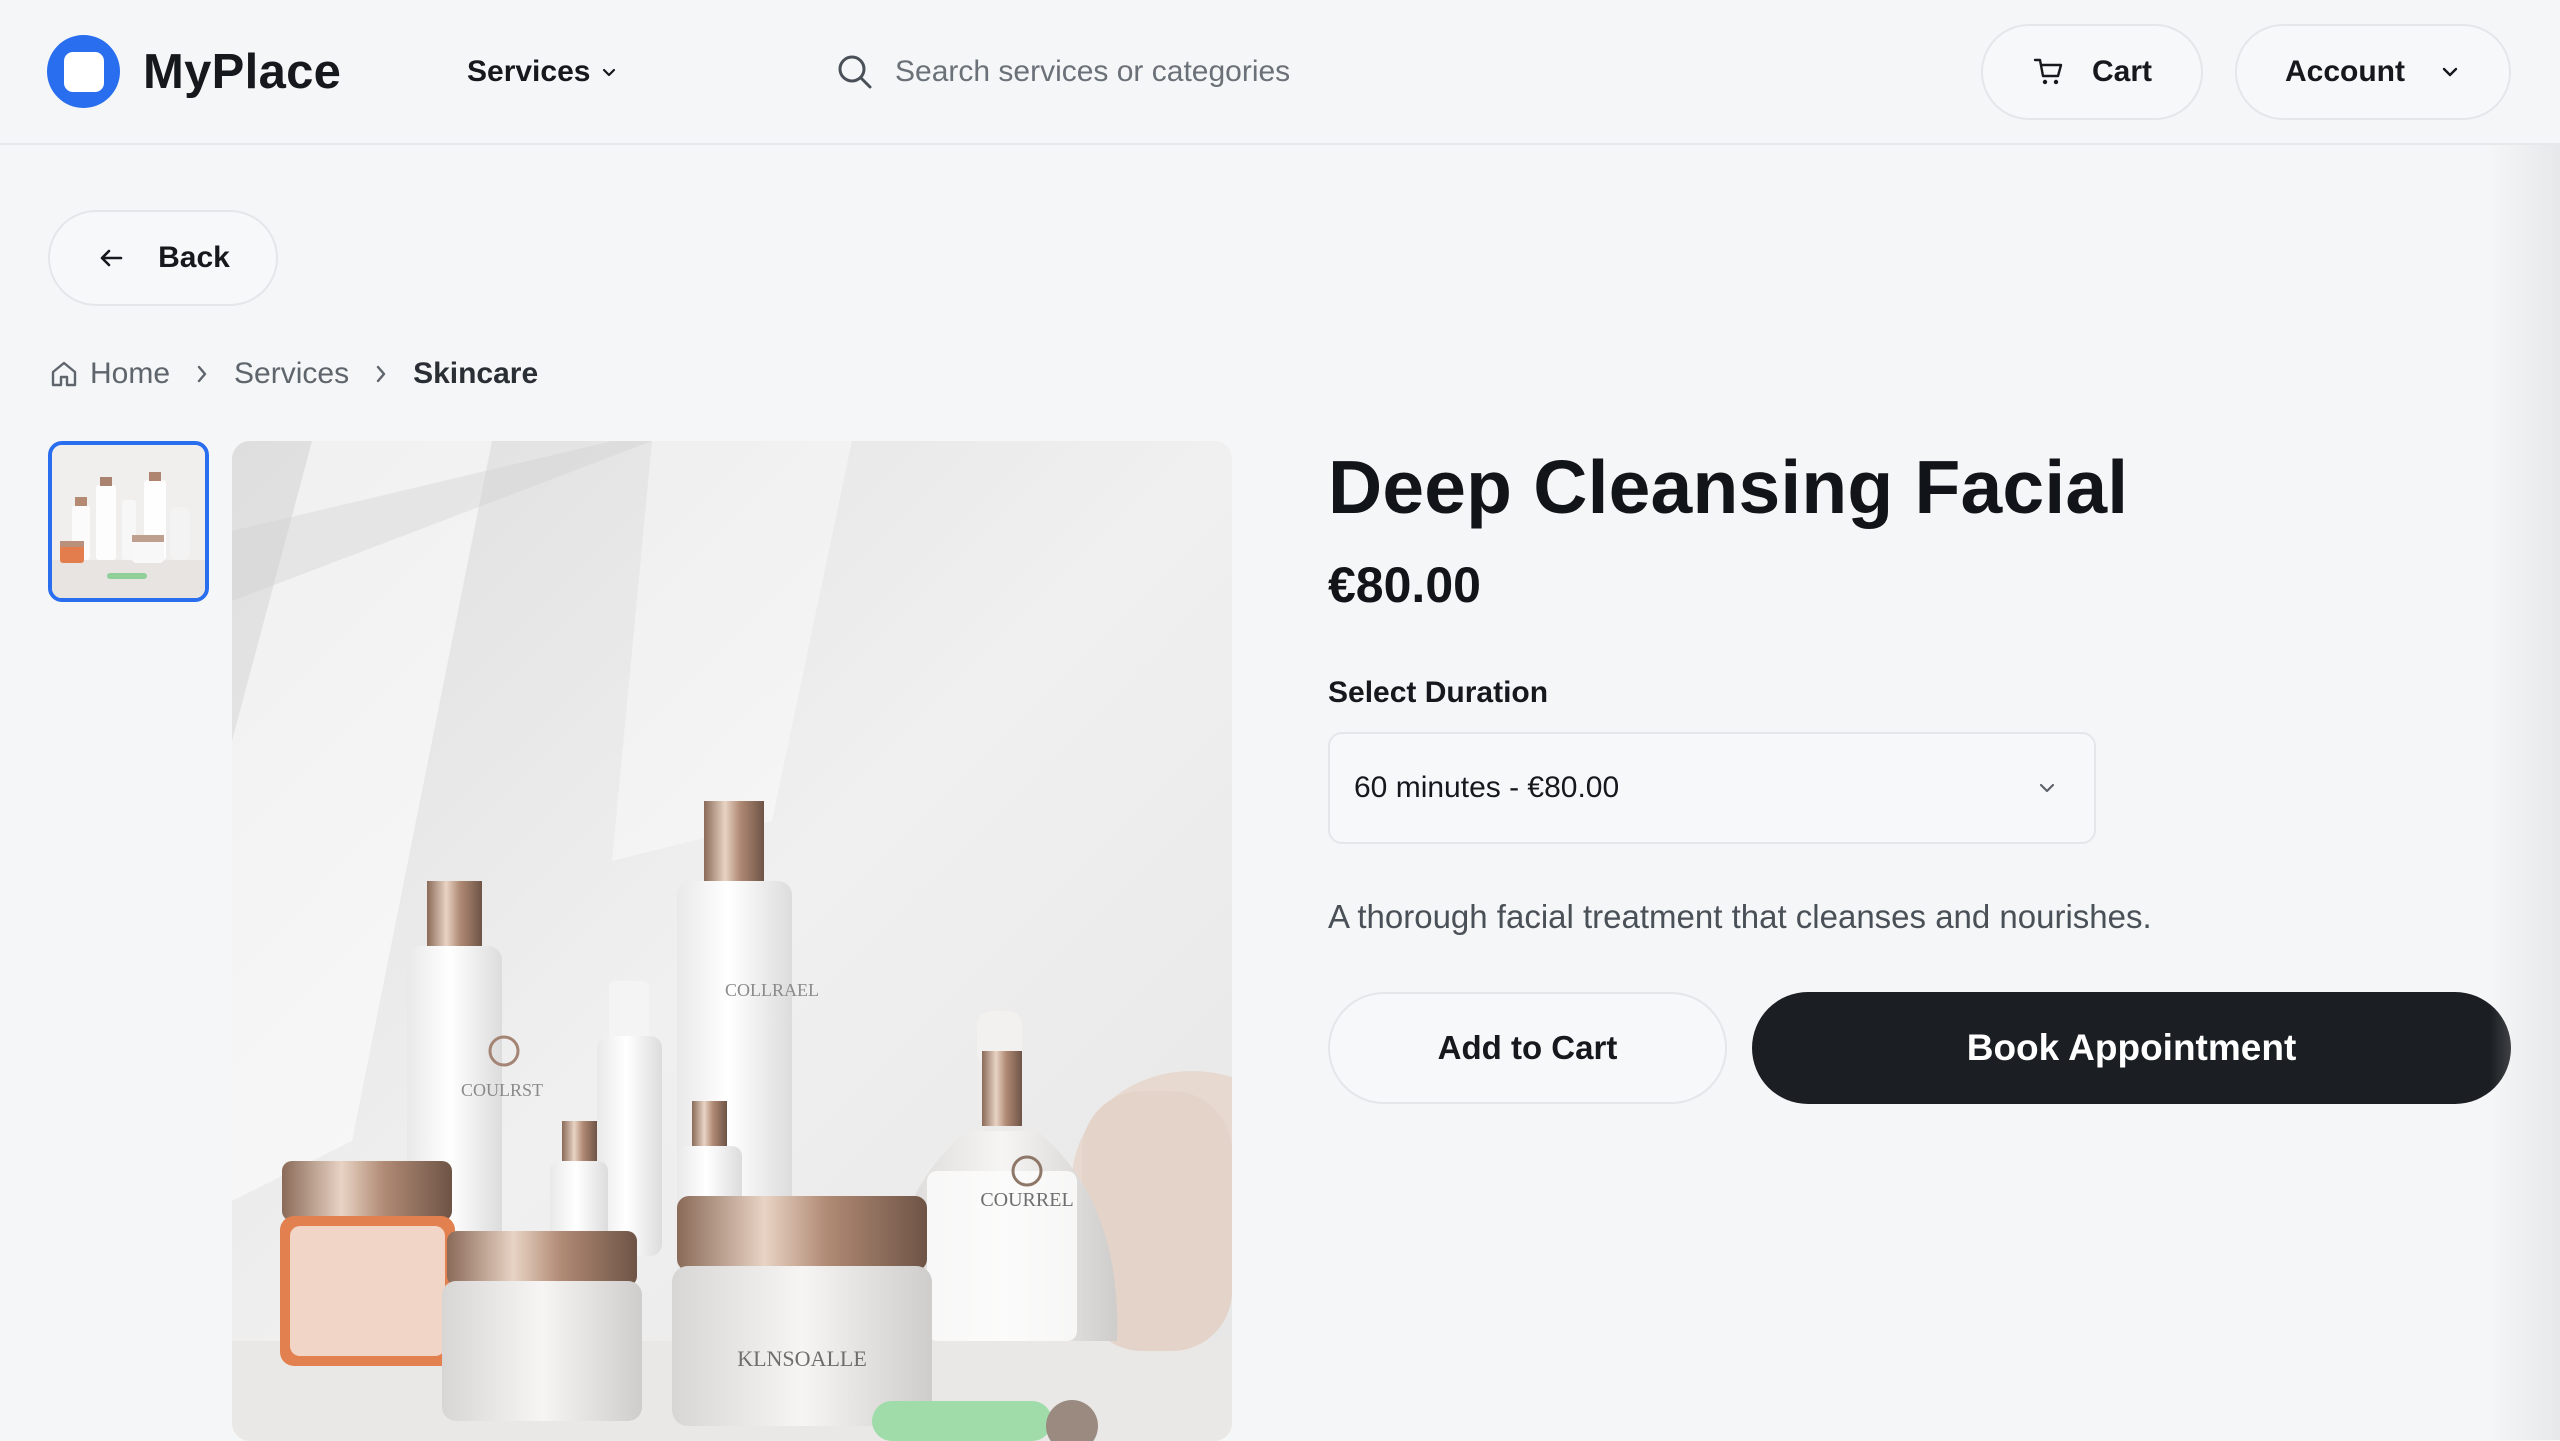 This screenshot has width=2560, height=1441. Describe the element at coordinates (64, 374) in the screenshot. I see `home-icon` at that location.